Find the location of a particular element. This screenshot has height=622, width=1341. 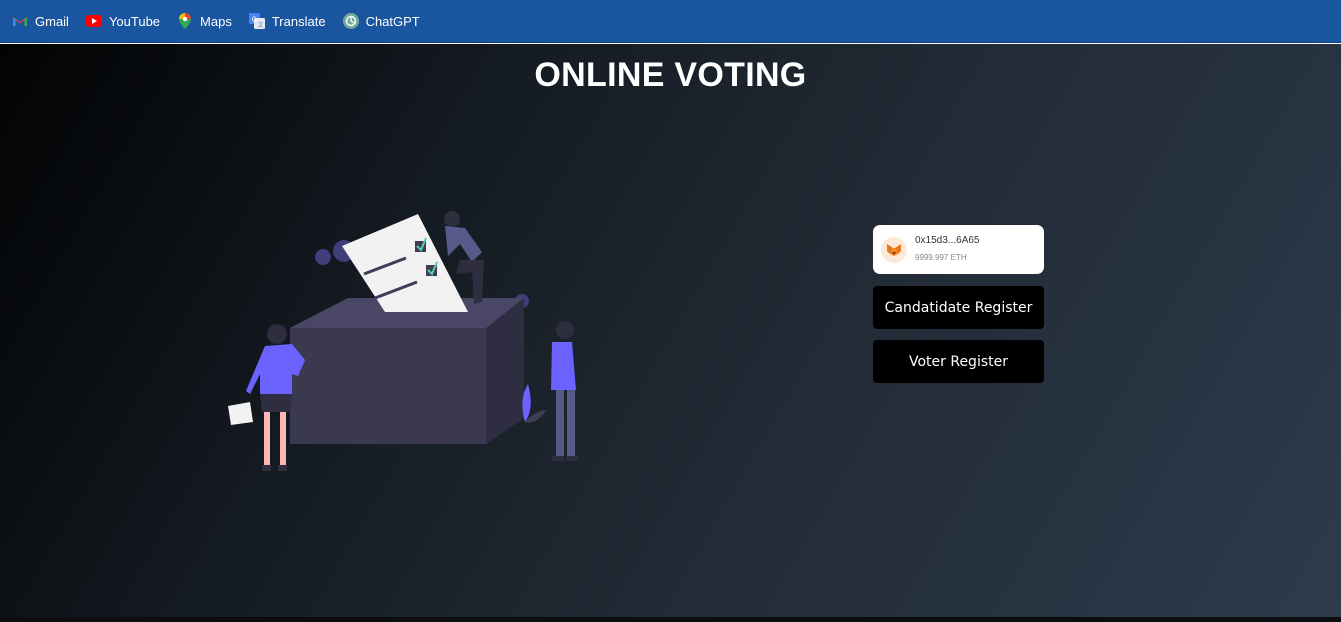

bookmark-label: Maps is located at coordinates (216, 21).